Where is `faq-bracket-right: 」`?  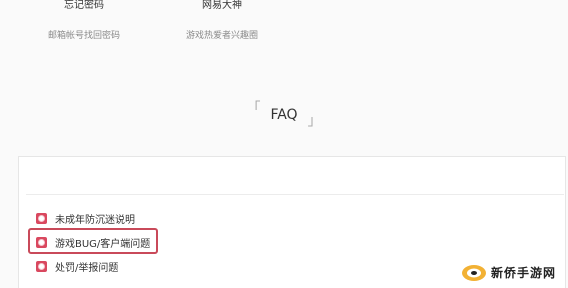 faq-bracket-right: 」 is located at coordinates (314, 121).